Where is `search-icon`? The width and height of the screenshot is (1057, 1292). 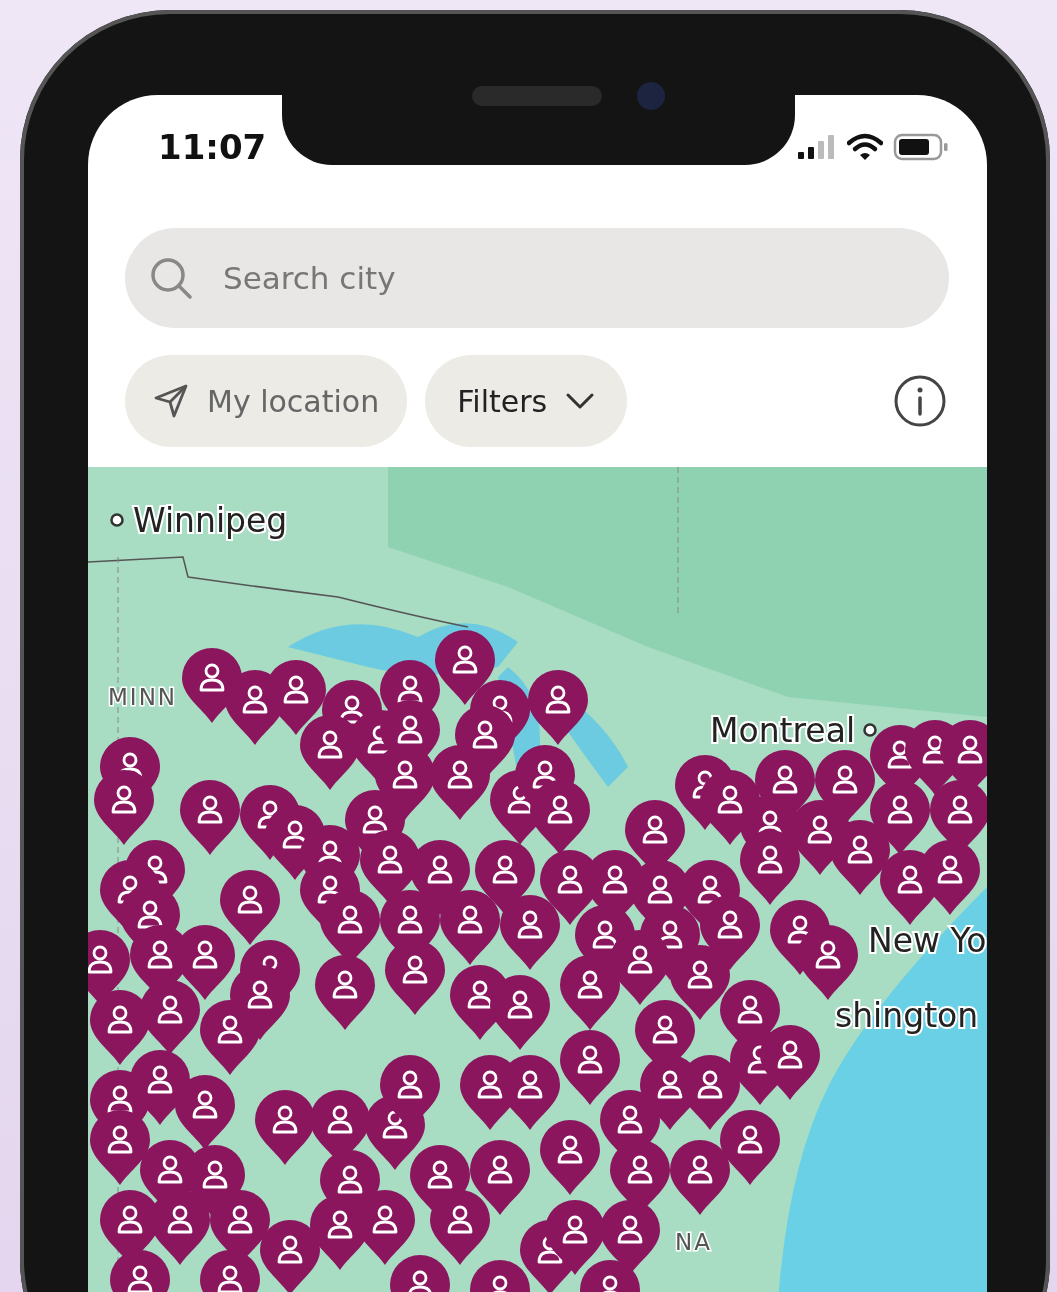
search-icon is located at coordinates (171, 278).